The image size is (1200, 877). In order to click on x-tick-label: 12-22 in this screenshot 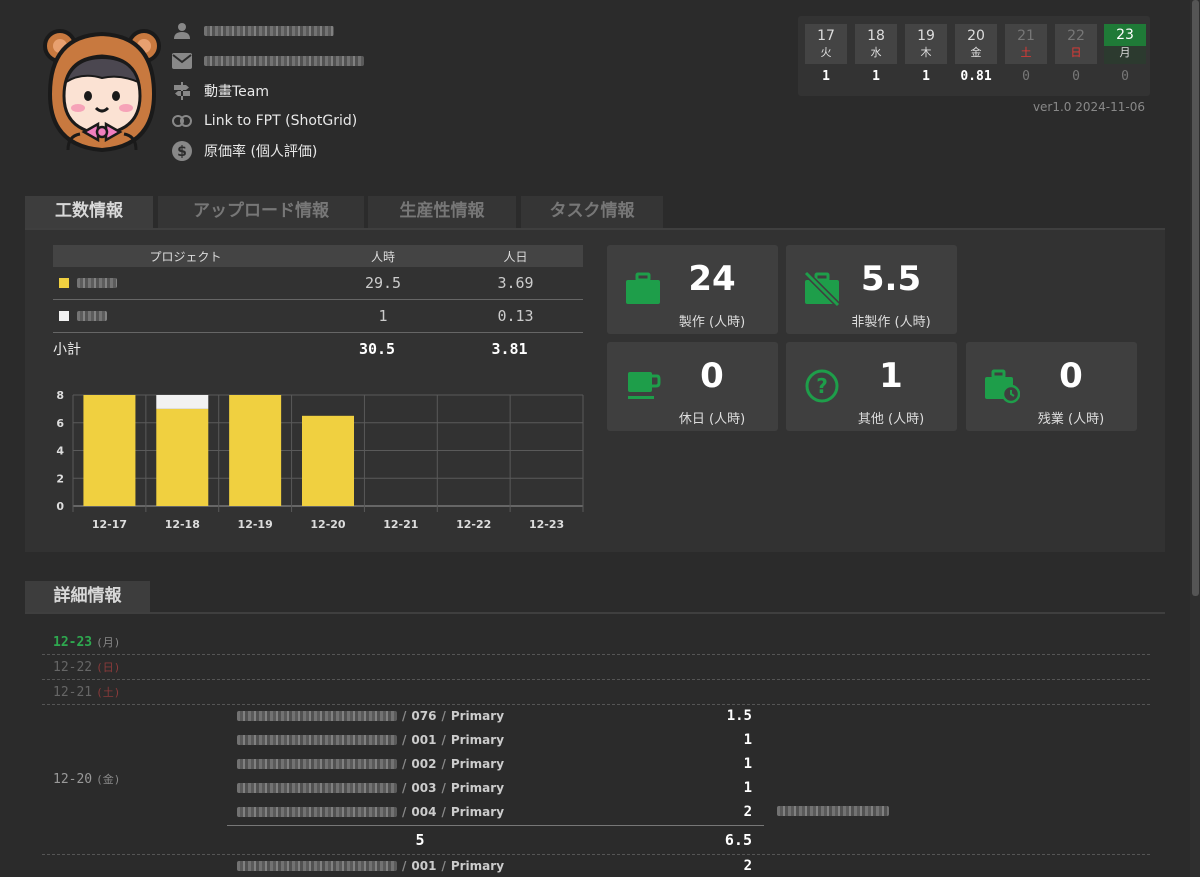, I will do `click(473, 524)`.